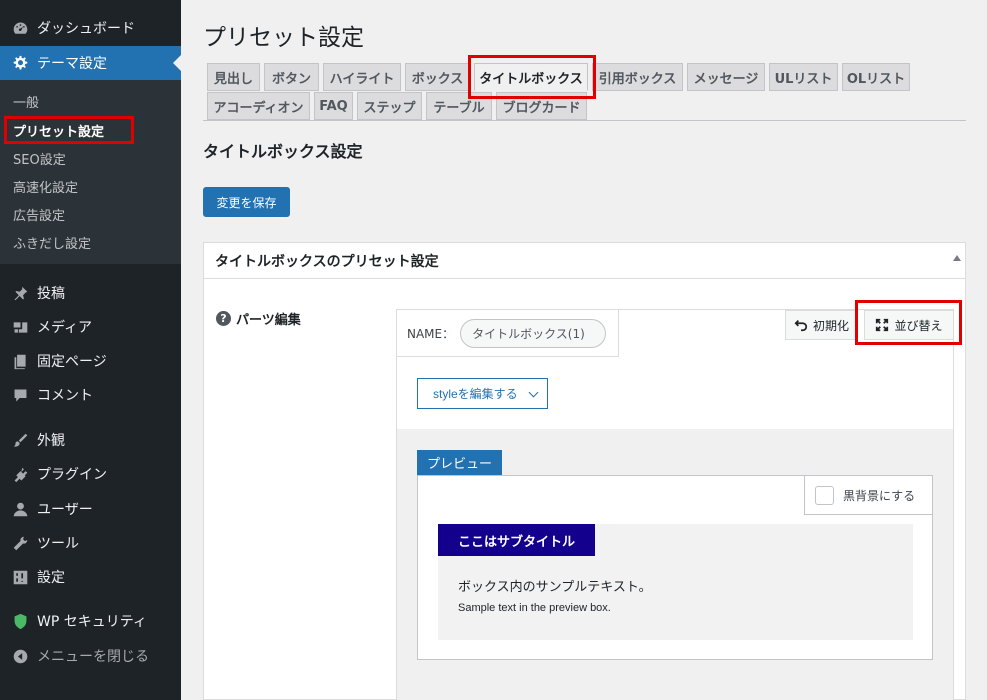  Describe the element at coordinates (362, 77) in the screenshot. I see `tab-highlight: ハイライト` at that location.